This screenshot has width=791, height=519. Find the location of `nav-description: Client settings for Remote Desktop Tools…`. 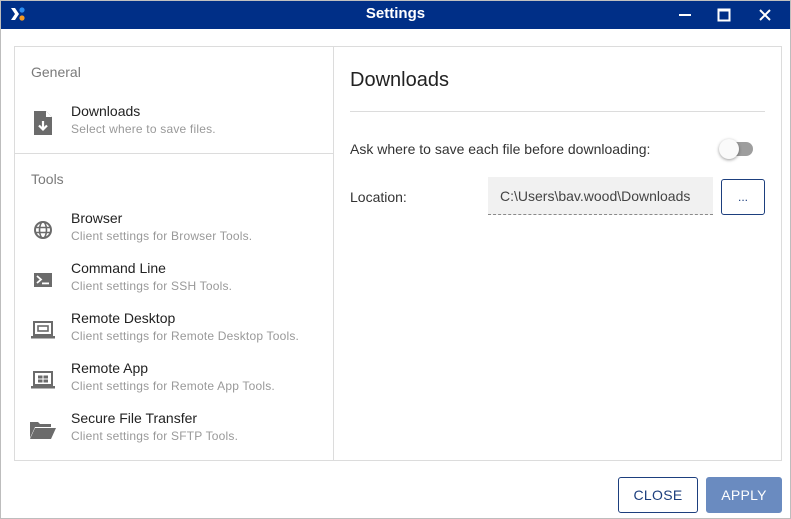

nav-description: Client settings for Remote Desktop Tools… is located at coordinates (185, 336).